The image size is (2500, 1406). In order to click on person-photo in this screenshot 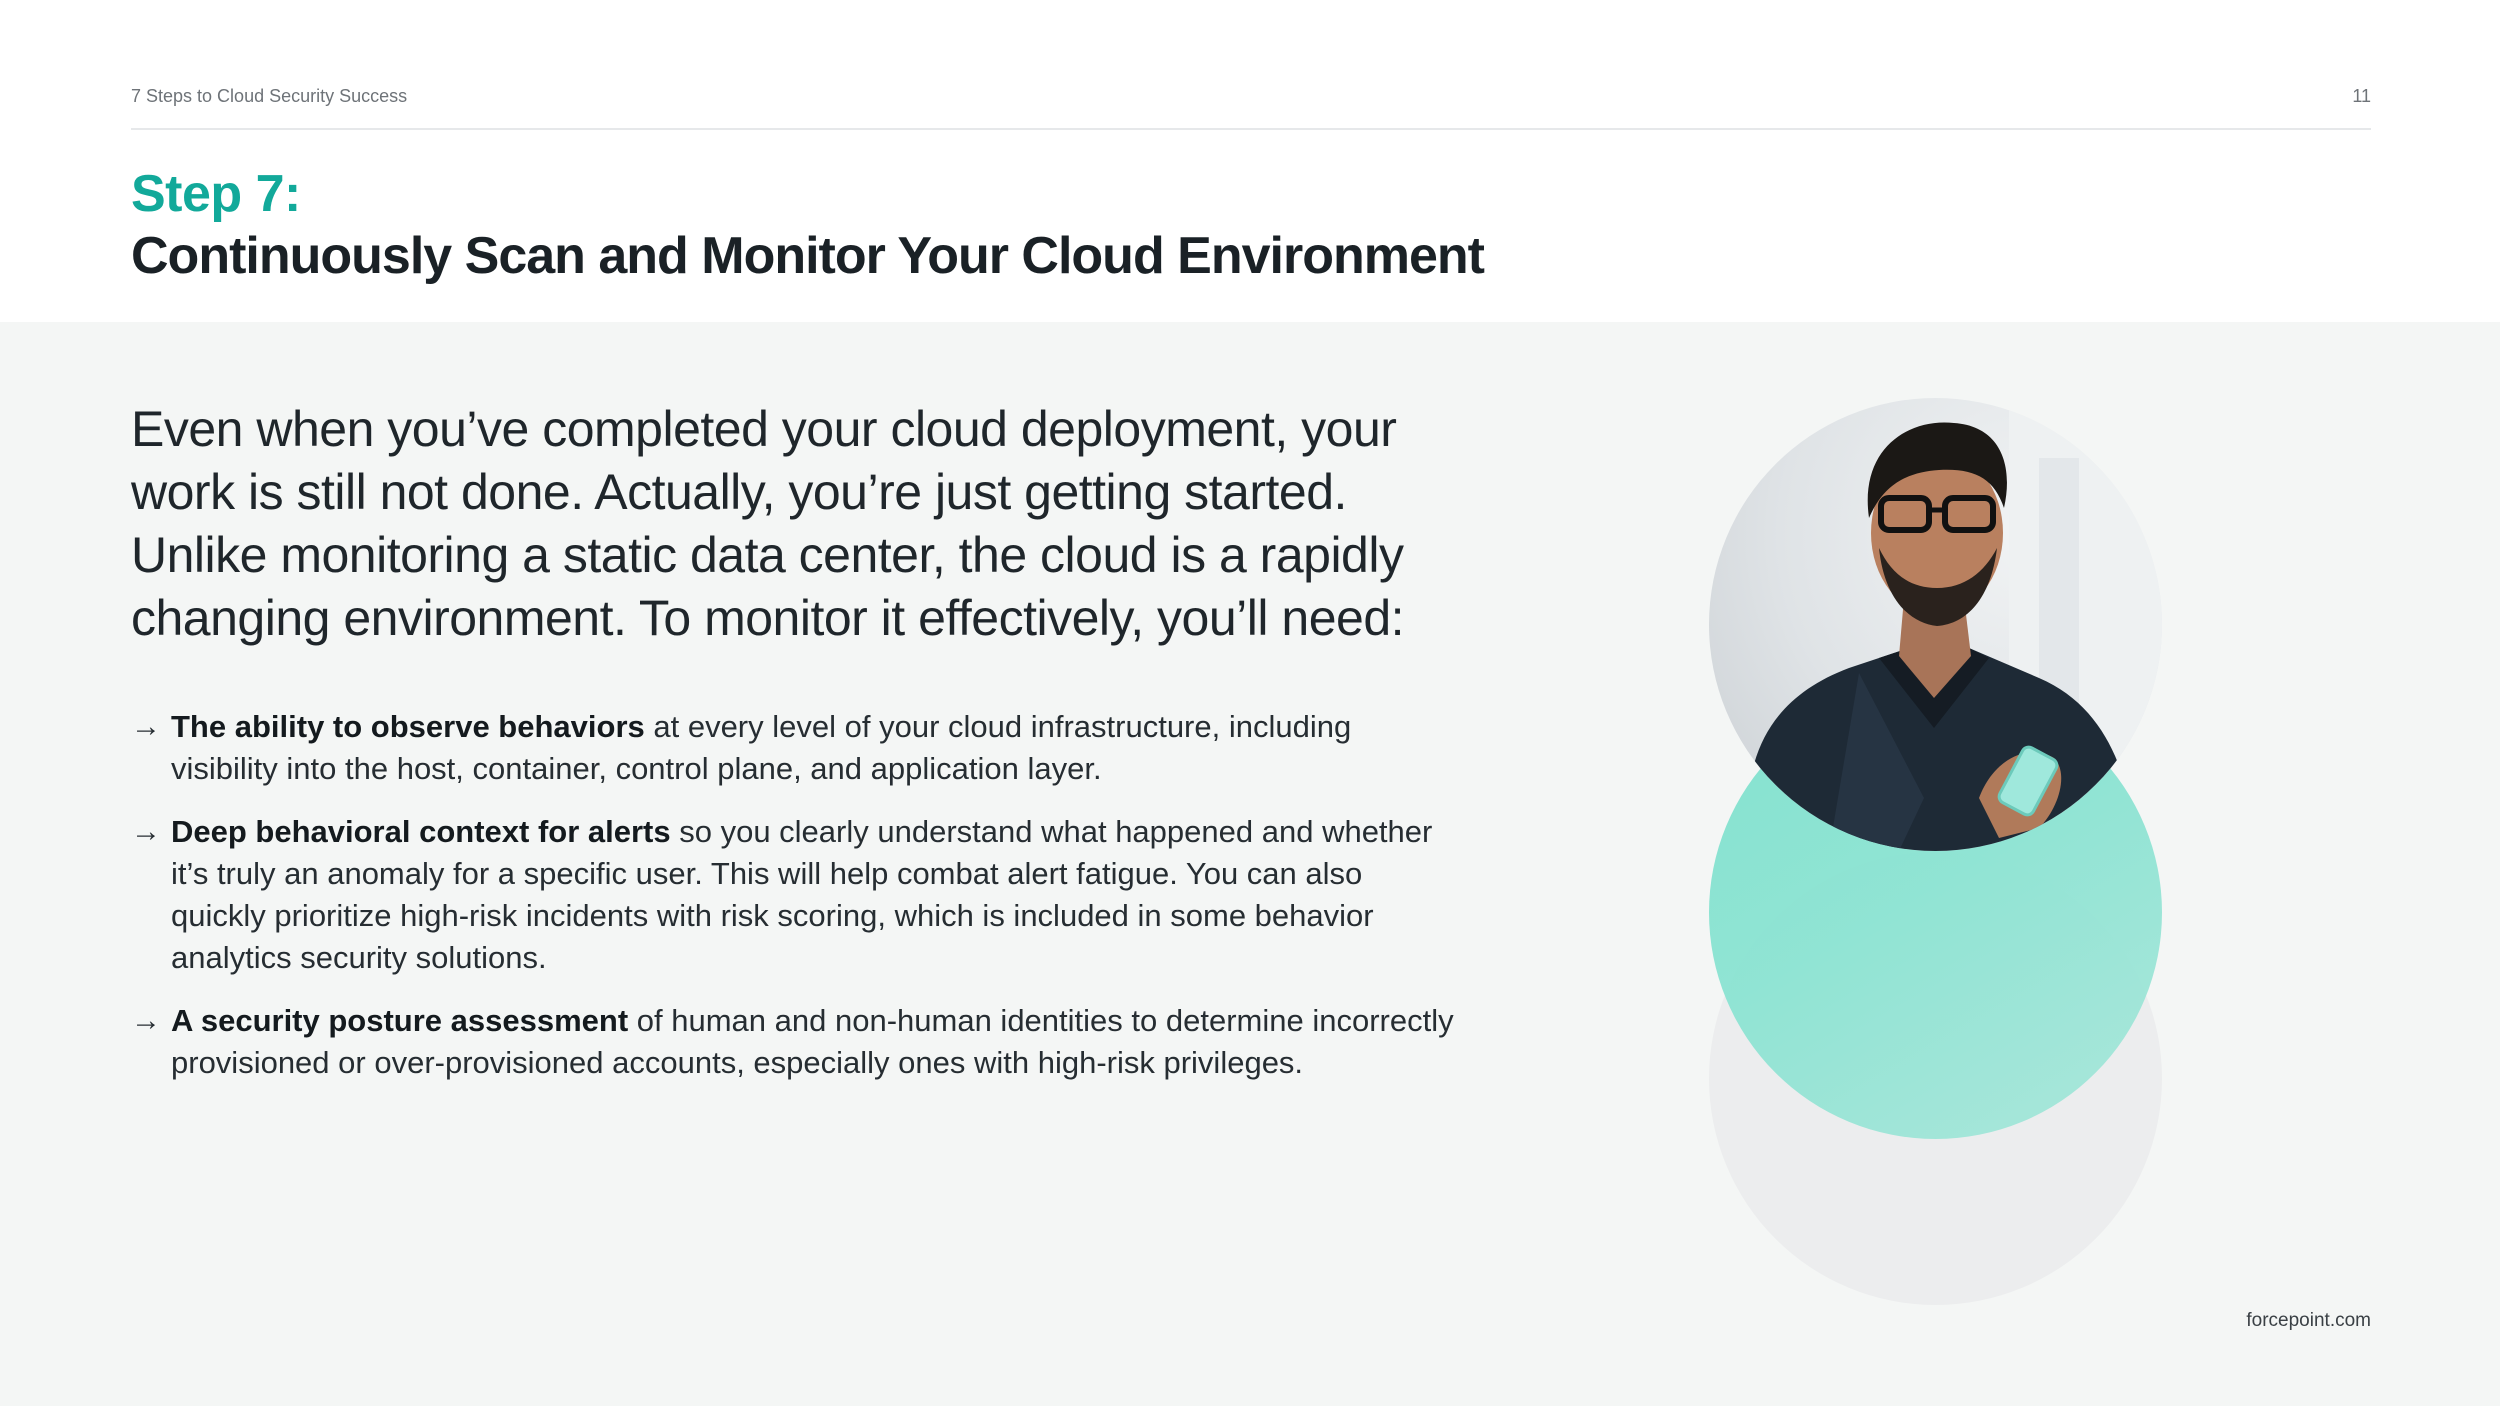, I will do `click(1935, 624)`.